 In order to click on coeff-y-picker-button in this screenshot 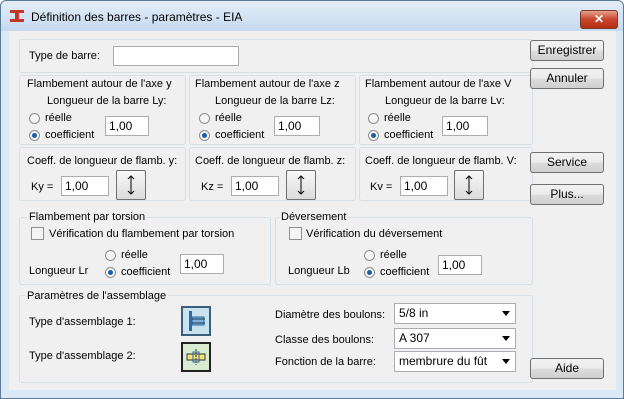, I will do `click(131, 185)`.